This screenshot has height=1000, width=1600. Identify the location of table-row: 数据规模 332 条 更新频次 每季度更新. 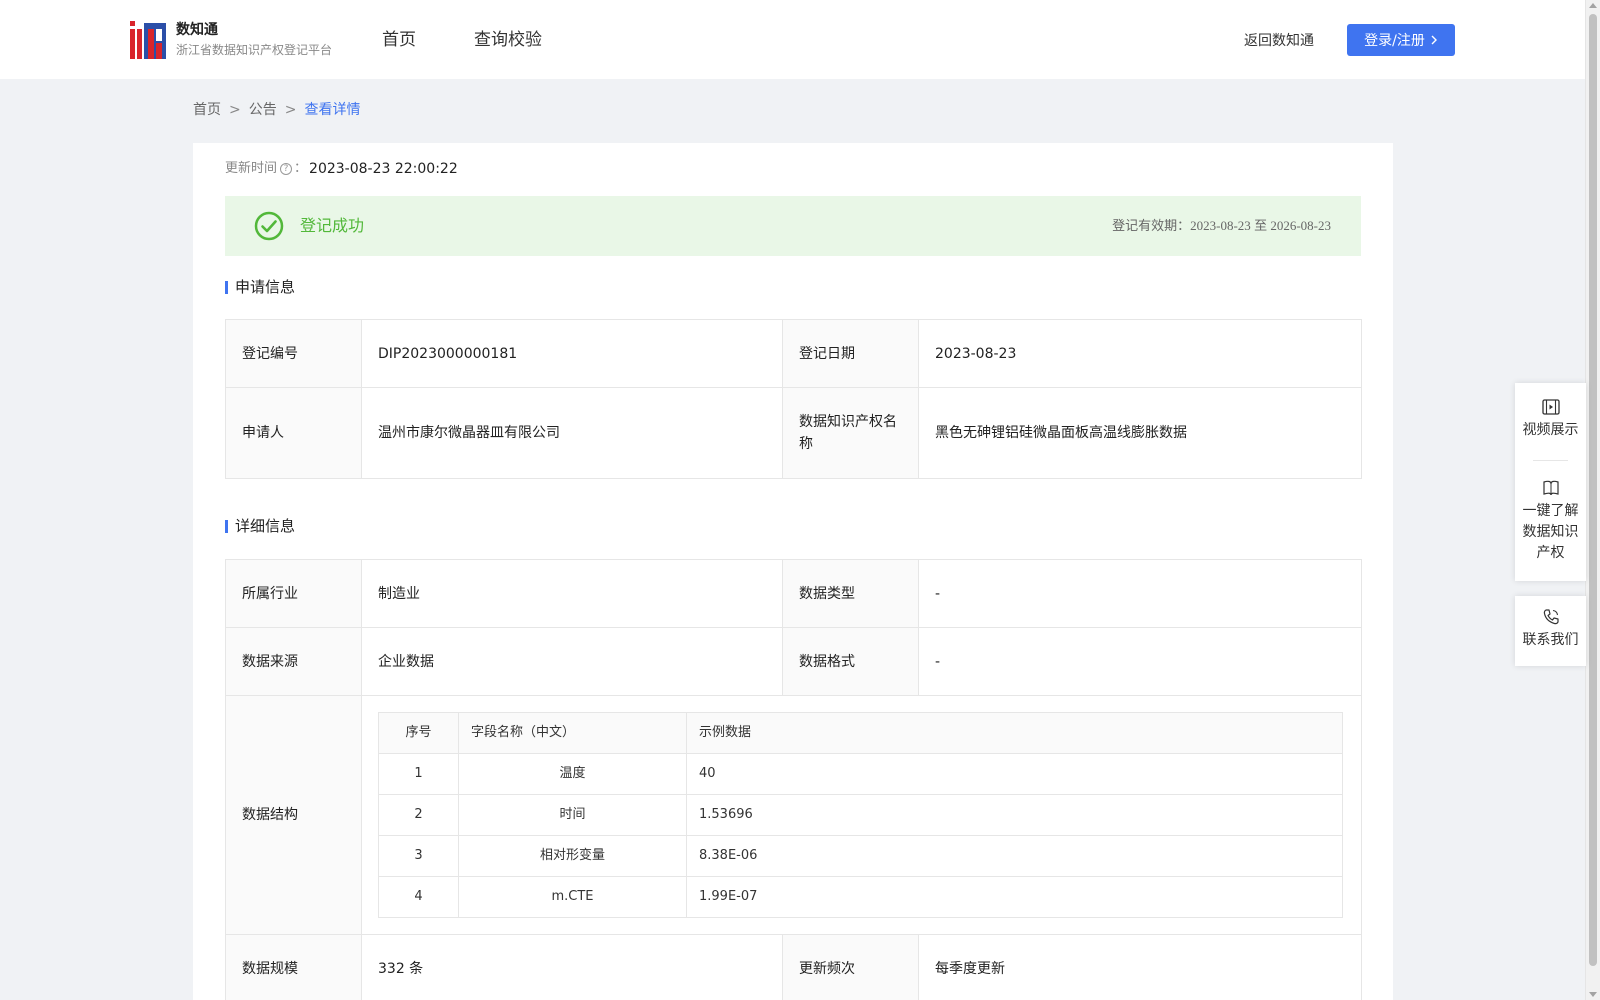
(793, 967).